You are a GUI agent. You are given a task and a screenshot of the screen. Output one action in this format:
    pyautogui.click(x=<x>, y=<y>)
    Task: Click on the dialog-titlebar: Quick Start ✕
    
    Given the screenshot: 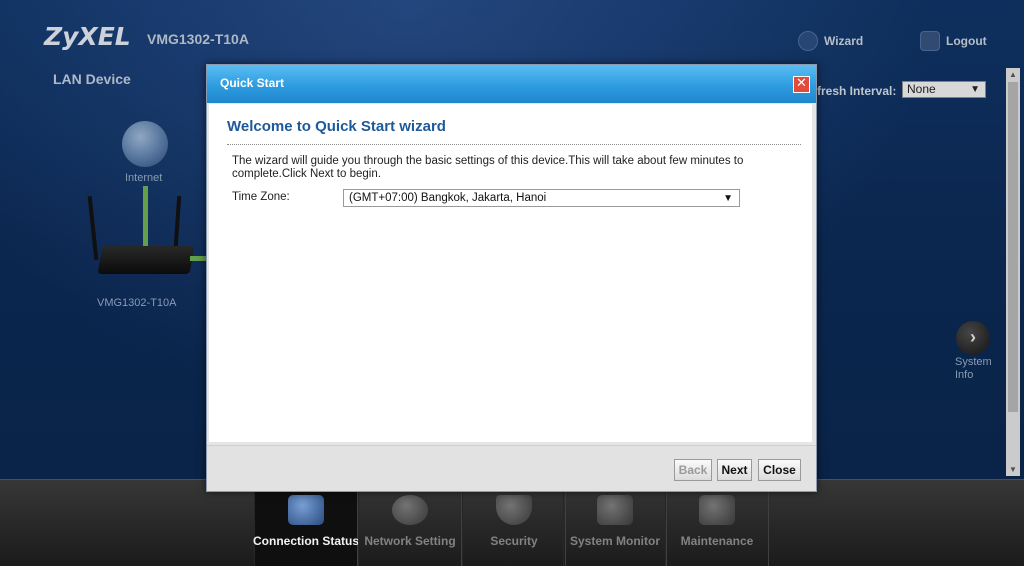 What is the action you would take?
    pyautogui.click(x=511, y=84)
    